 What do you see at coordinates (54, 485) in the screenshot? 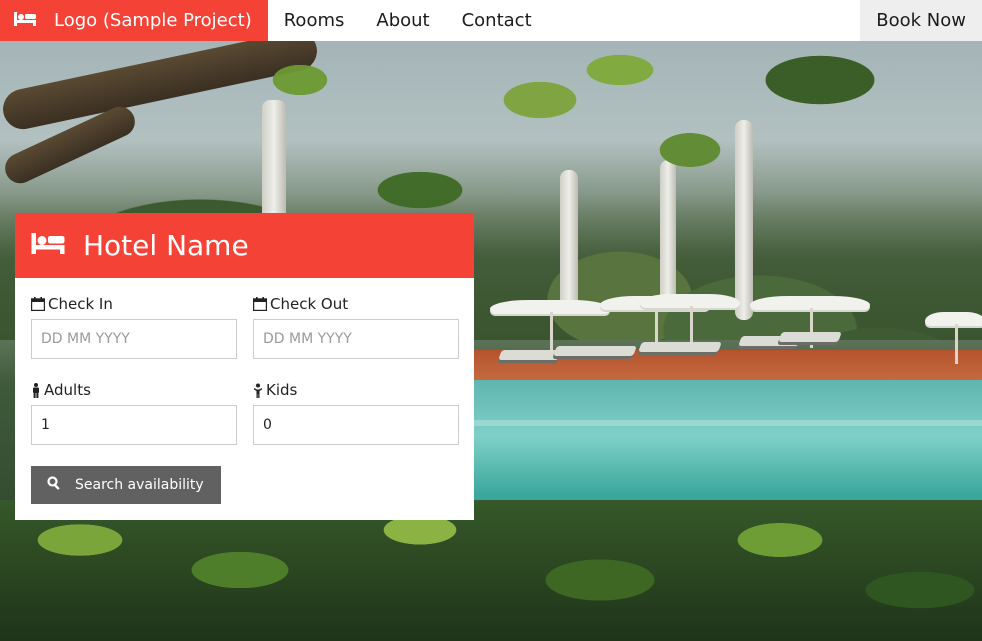
I see `search-icon` at bounding box center [54, 485].